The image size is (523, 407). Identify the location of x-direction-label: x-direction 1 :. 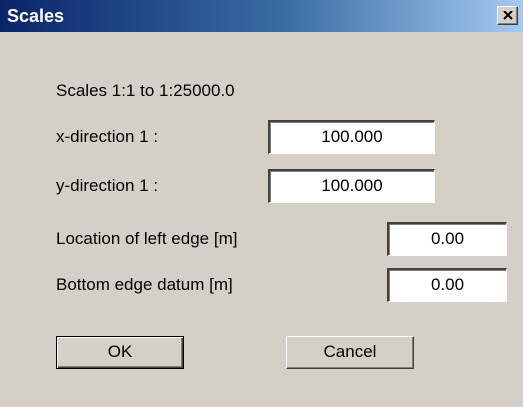
(107, 136).